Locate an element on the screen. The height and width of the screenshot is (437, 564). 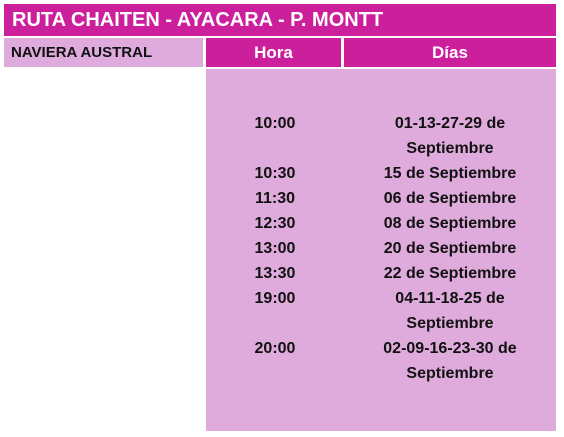
departure-days: 04-11-18-25 de Septiembre is located at coordinates (450, 311).